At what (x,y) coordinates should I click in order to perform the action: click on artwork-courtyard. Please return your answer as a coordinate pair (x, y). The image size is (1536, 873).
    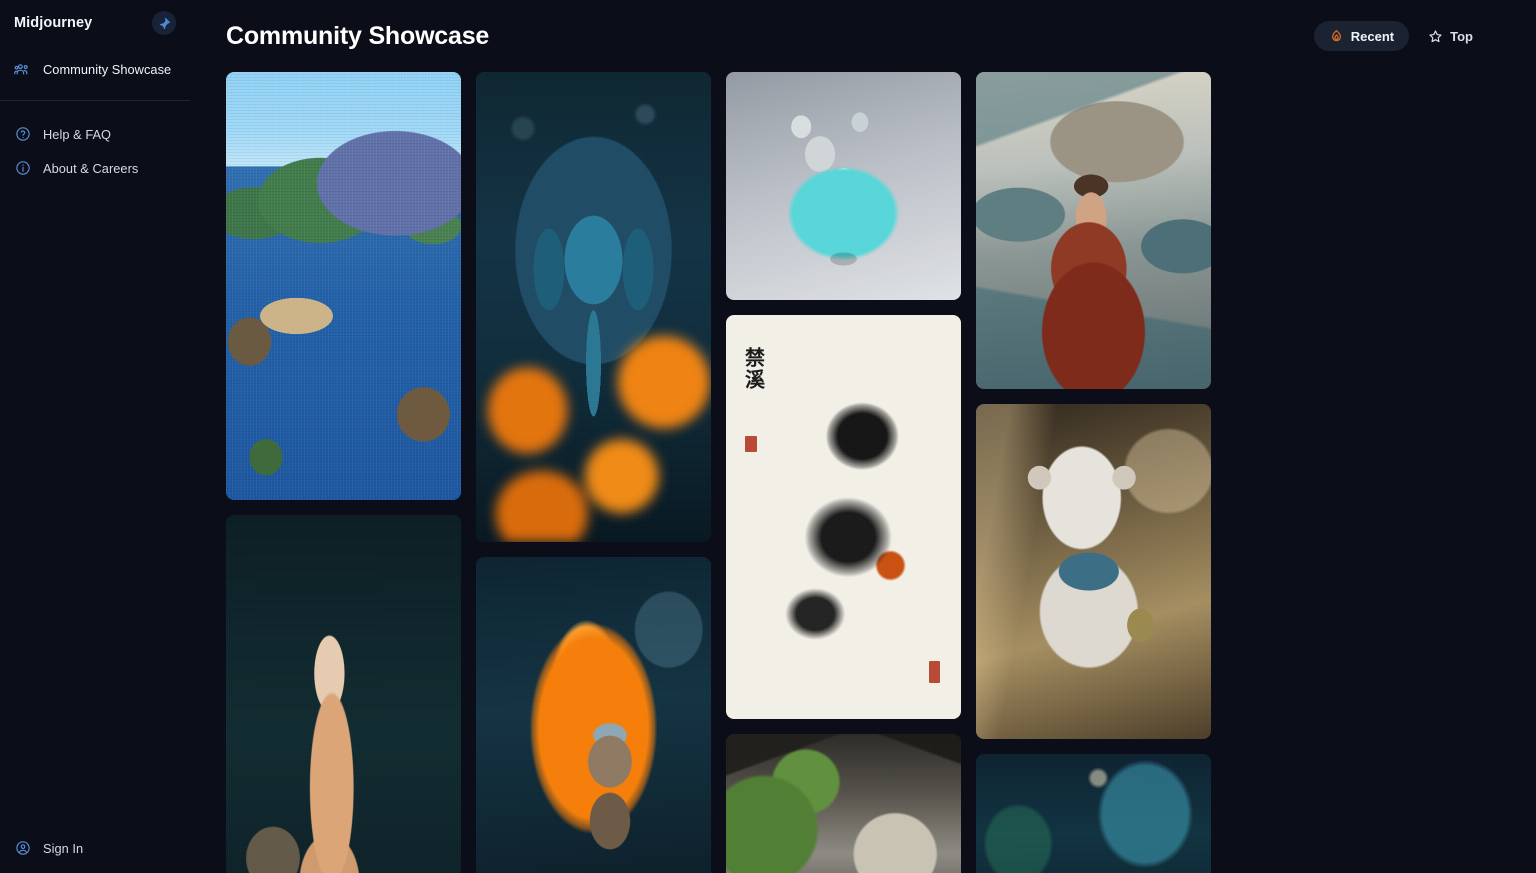
    Looking at the image, I should click on (843, 803).